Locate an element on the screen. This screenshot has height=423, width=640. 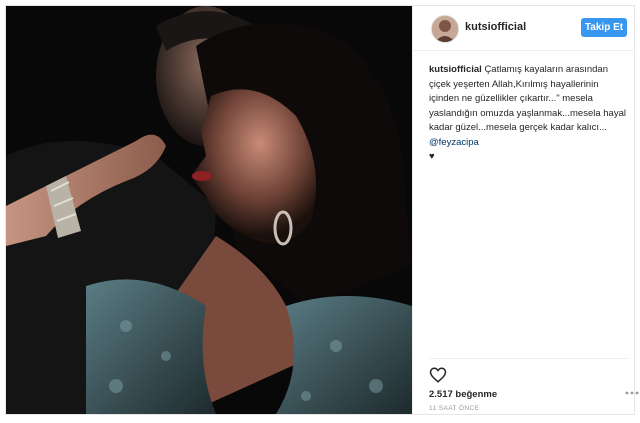
follow-button: Takip Et is located at coordinates (604, 27).